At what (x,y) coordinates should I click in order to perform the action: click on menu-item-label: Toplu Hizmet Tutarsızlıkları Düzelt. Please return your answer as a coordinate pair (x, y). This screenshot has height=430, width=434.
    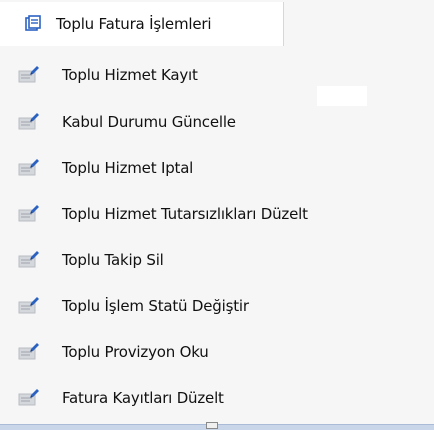
    Looking at the image, I should click on (185, 214).